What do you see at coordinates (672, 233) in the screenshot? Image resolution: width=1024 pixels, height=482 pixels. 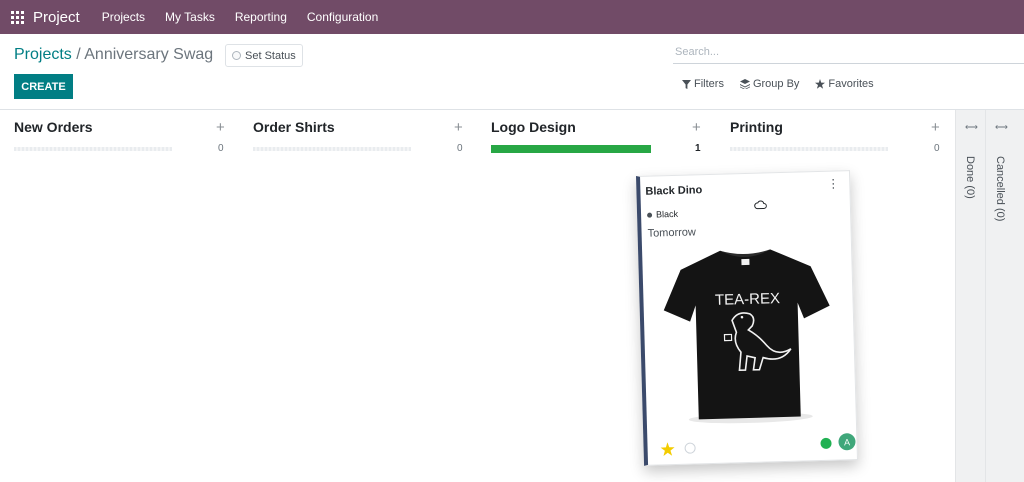 I see `task-deadline: Tomorrow` at bounding box center [672, 233].